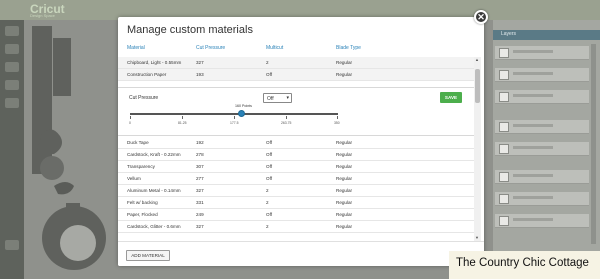 This screenshot has height=279, width=600. Describe the element at coordinates (154, 154) in the screenshot. I see `cell-material: Cardstock, Kraft - 0.22mm` at that location.